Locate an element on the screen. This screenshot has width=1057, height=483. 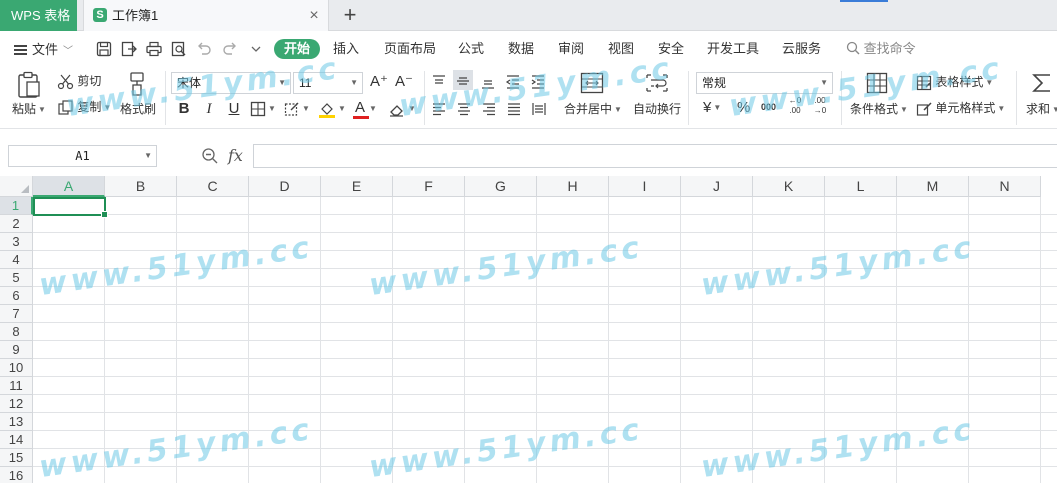
bold-button: B is located at coordinates (184, 109).